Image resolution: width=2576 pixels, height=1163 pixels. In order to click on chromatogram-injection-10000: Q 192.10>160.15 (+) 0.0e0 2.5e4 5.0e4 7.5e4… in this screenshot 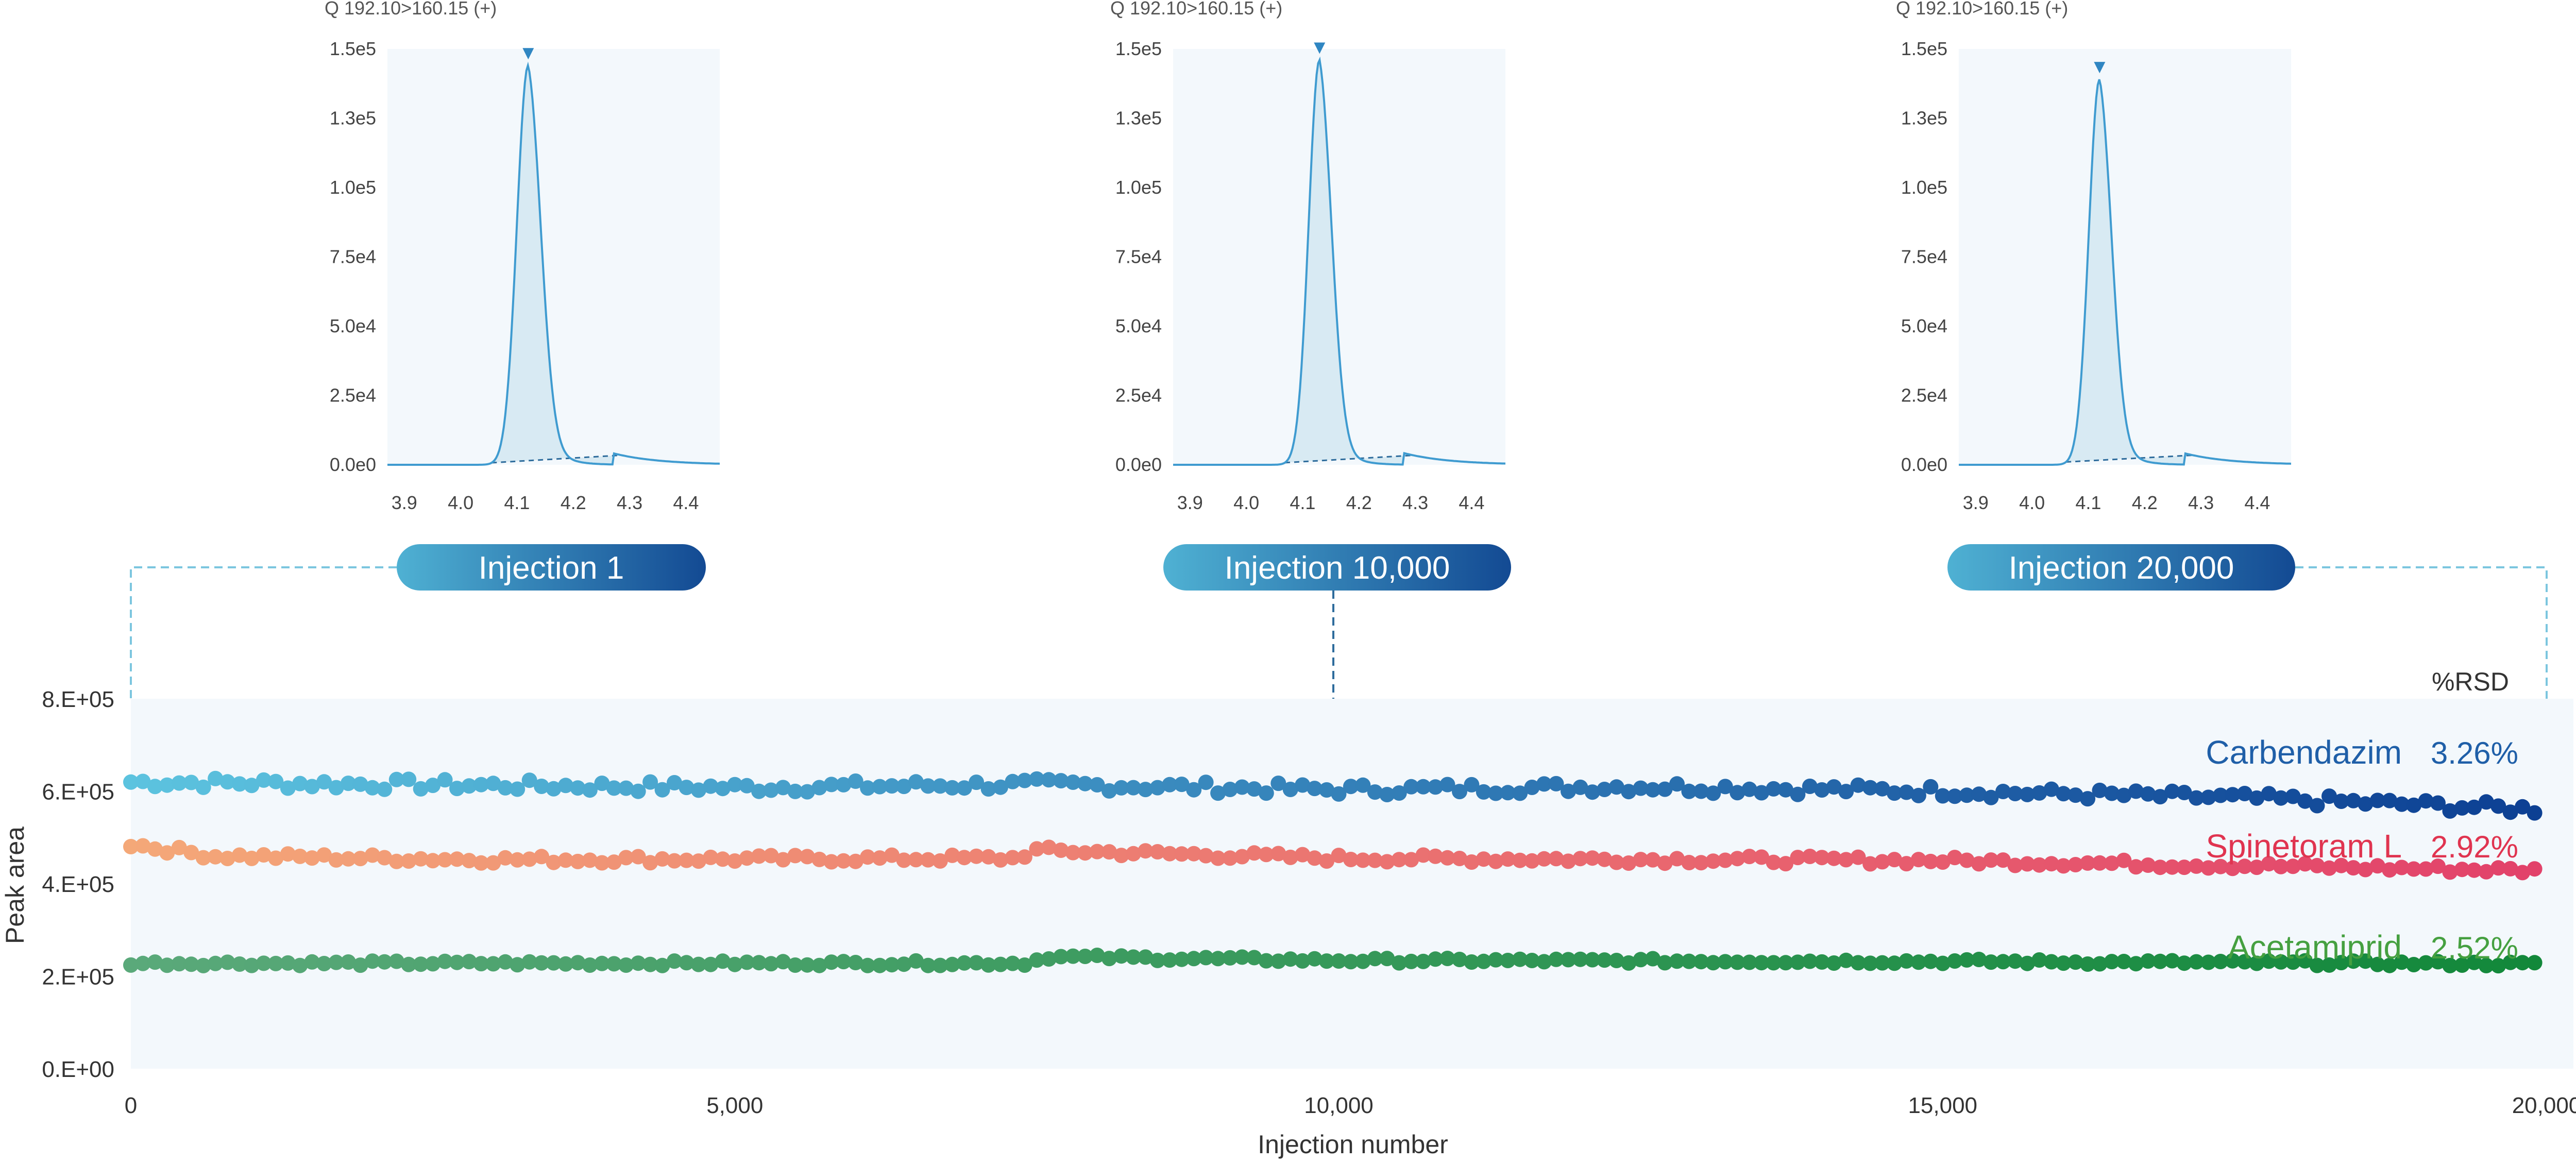, I will do `click(1308, 256)`.